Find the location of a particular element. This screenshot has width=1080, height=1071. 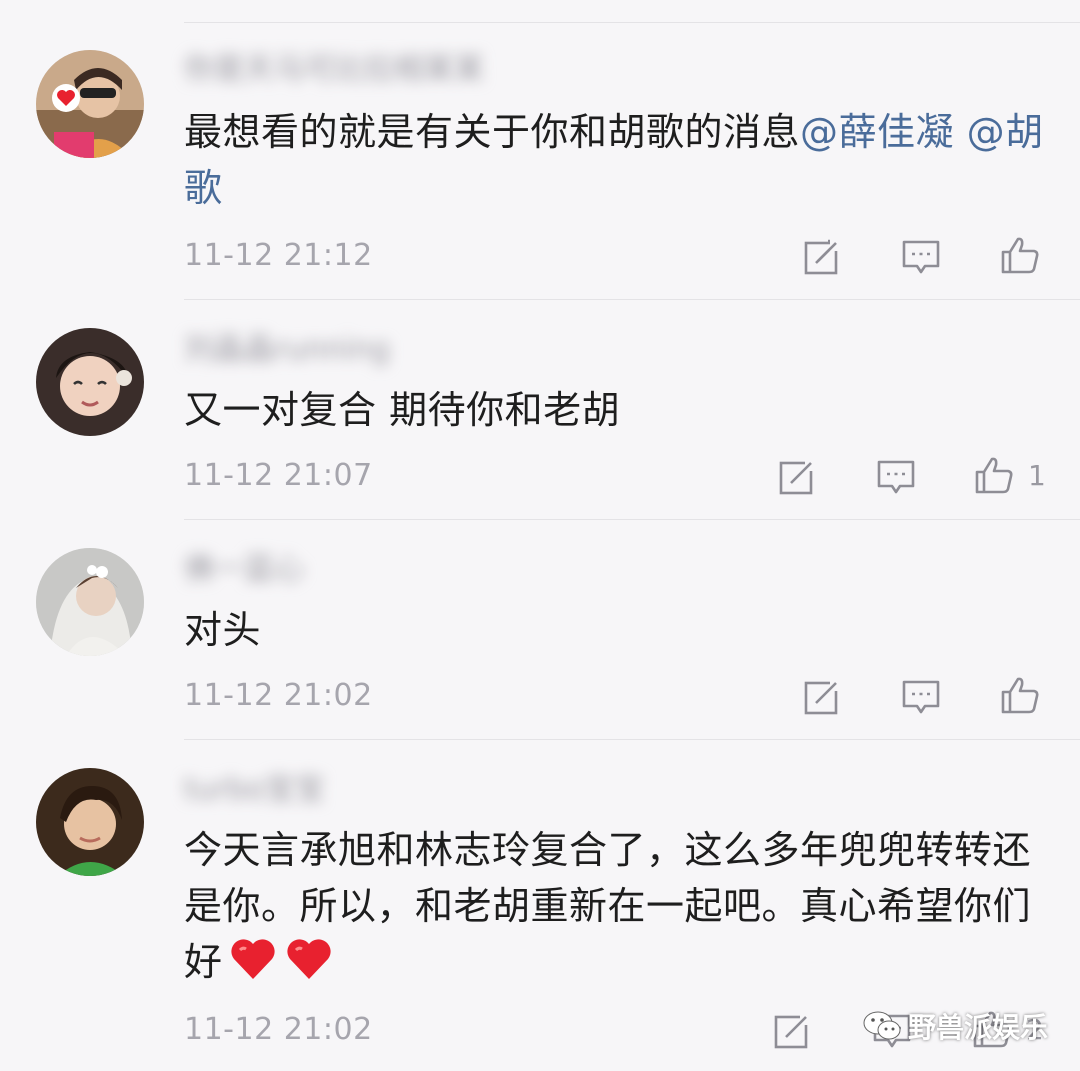

comment-text: 最想看的就是有关于你和胡歌的消息@薛佳凝 @胡歌 is located at coordinates (614, 160).